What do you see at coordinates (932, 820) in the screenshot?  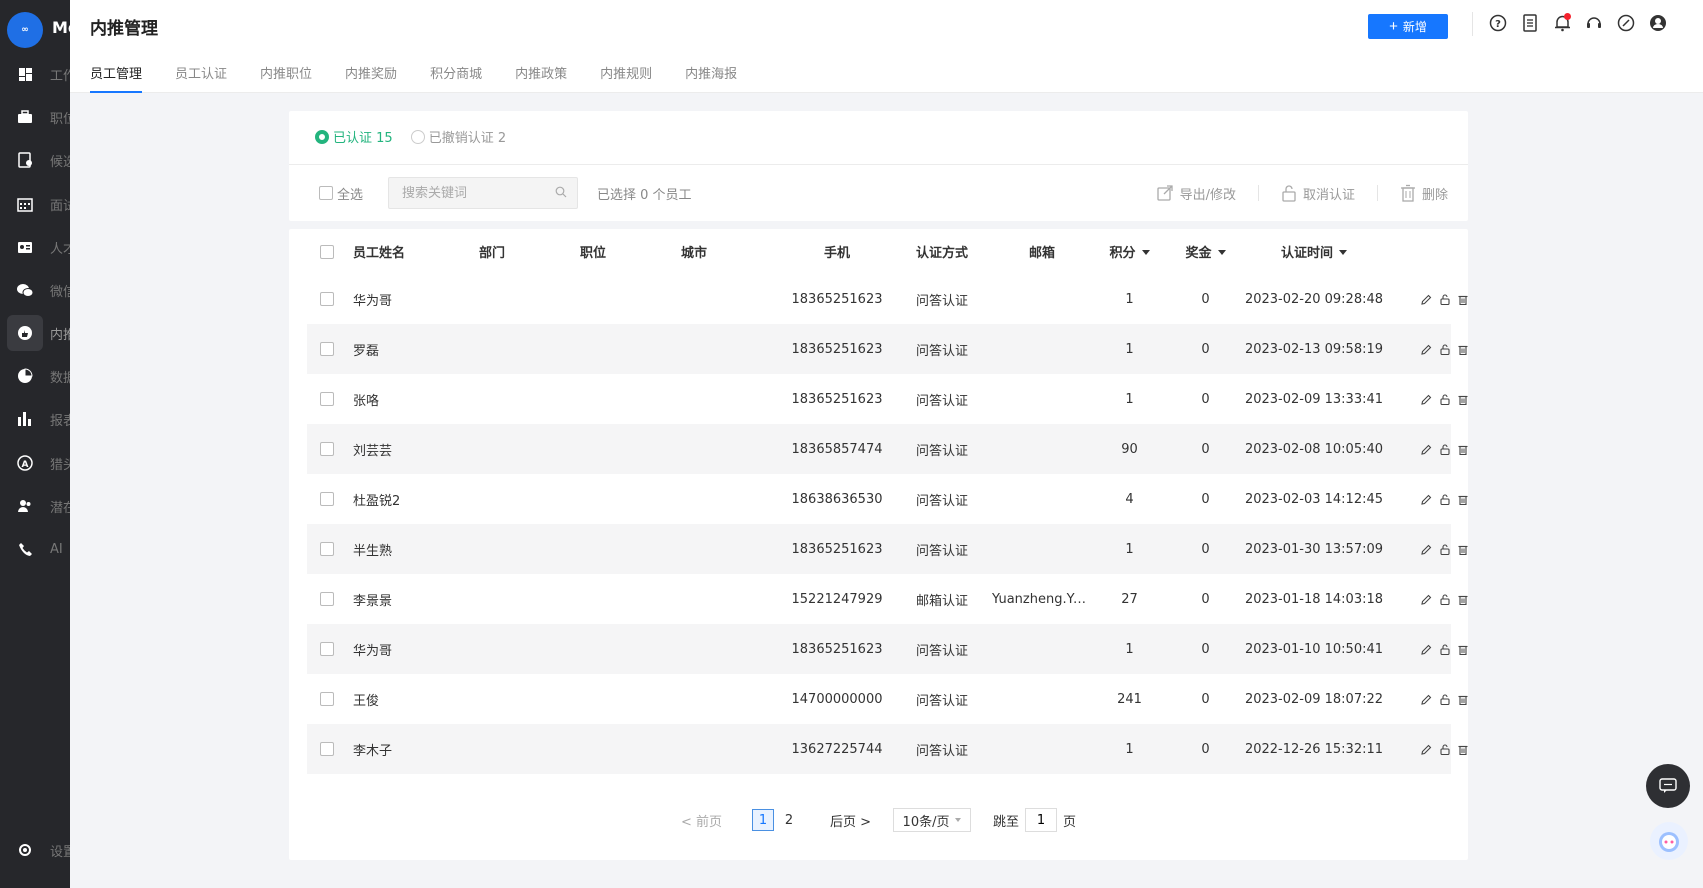 I see `page-size-select: 10条/页` at bounding box center [932, 820].